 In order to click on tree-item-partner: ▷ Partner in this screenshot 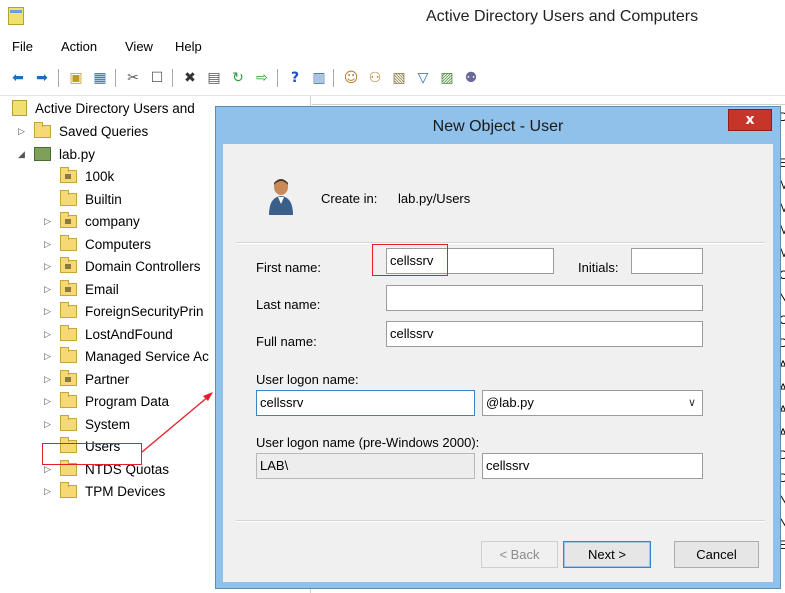, I will do `click(86, 379)`.